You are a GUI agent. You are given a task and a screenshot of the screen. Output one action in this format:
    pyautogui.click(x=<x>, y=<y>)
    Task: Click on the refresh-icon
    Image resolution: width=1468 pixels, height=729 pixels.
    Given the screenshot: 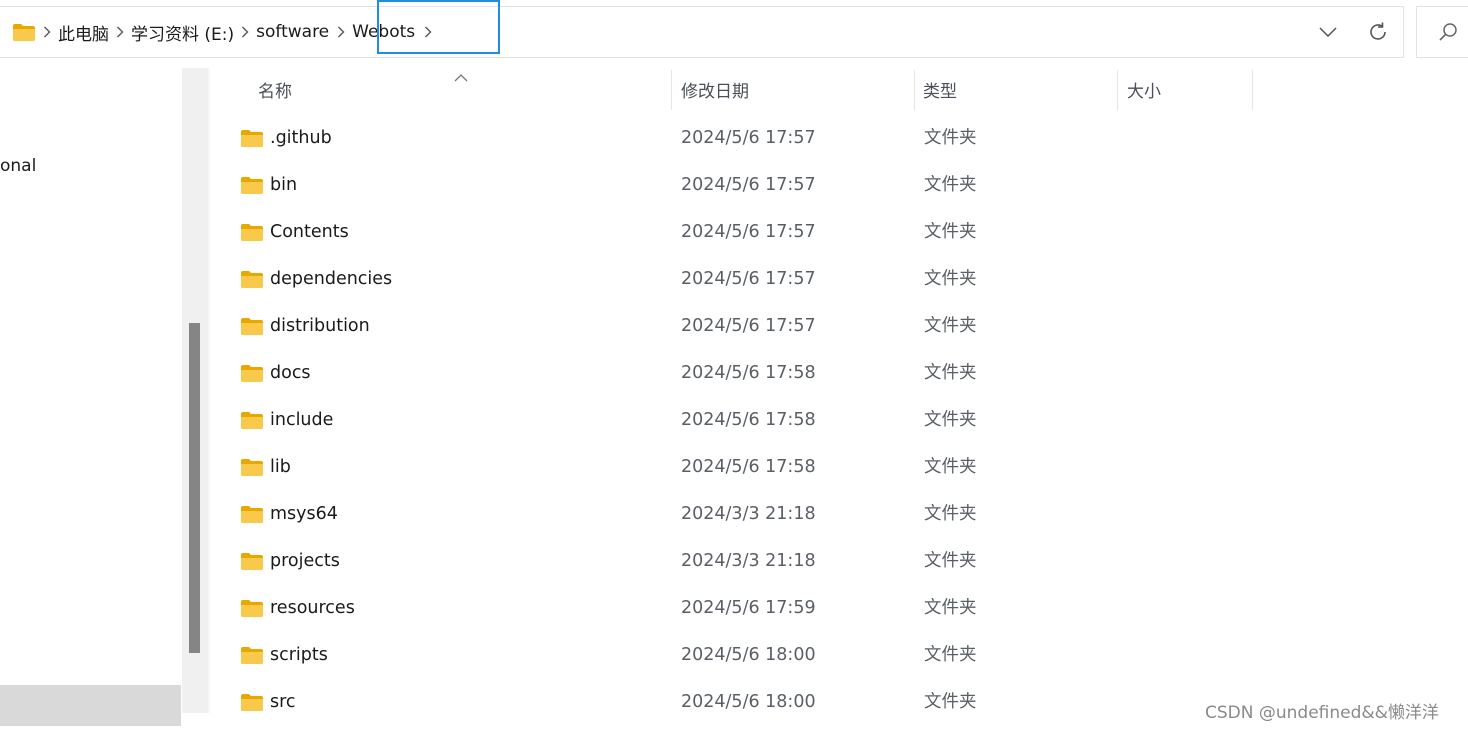 What is the action you would take?
    pyautogui.click(x=1378, y=32)
    